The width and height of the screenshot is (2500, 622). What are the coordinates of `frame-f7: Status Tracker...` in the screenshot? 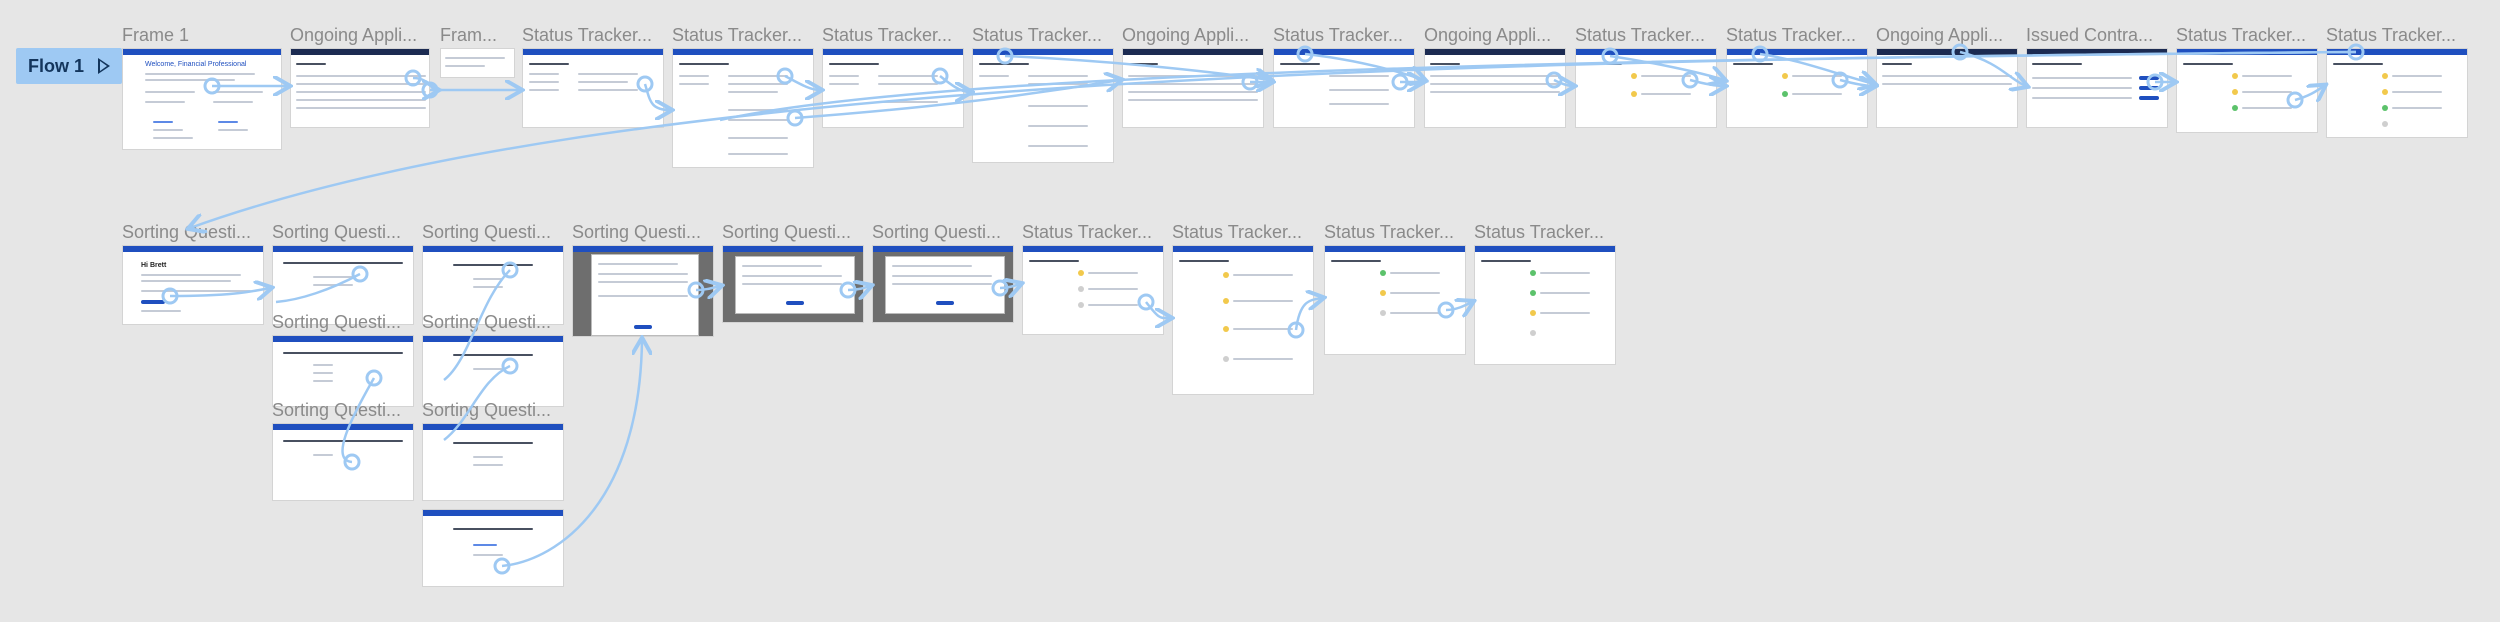 It's located at (1043, 95).